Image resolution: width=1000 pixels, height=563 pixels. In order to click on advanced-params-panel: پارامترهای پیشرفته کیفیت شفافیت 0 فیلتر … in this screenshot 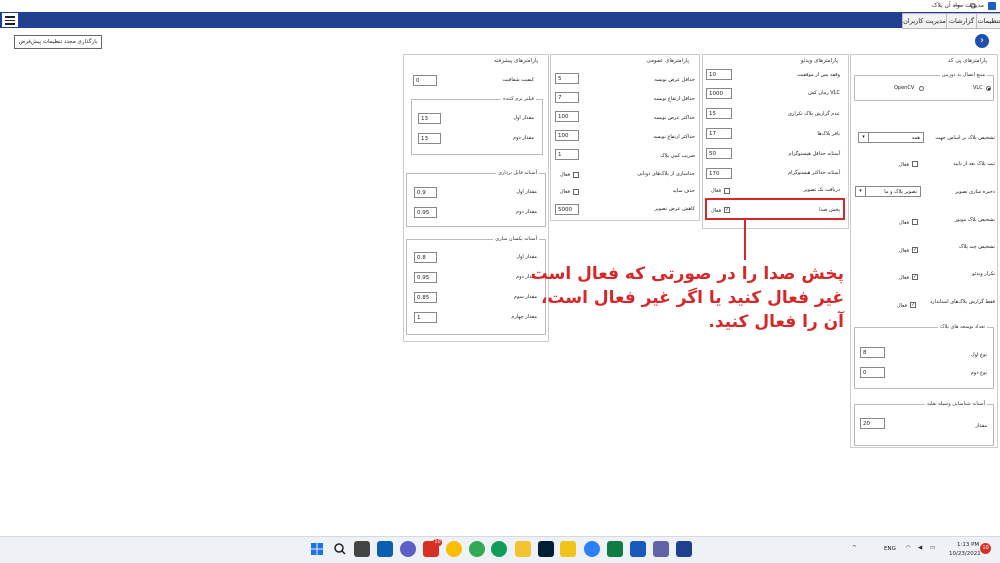, I will do `click(476, 198)`.